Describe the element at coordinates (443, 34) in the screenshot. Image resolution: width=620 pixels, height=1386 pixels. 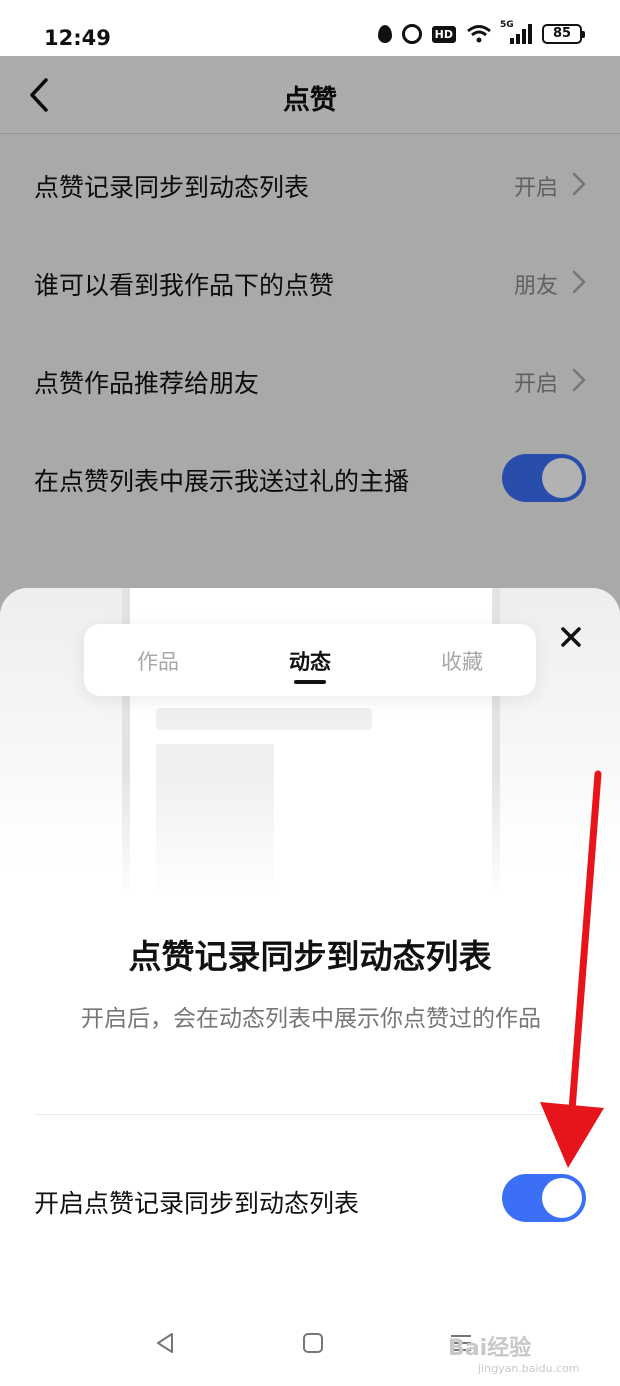
I see `hd-icon: HD` at that location.